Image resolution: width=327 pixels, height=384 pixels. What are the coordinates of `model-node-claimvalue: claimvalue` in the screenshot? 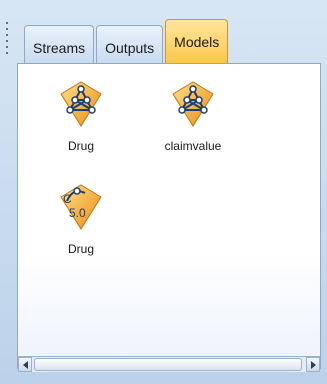 It's located at (193, 115).